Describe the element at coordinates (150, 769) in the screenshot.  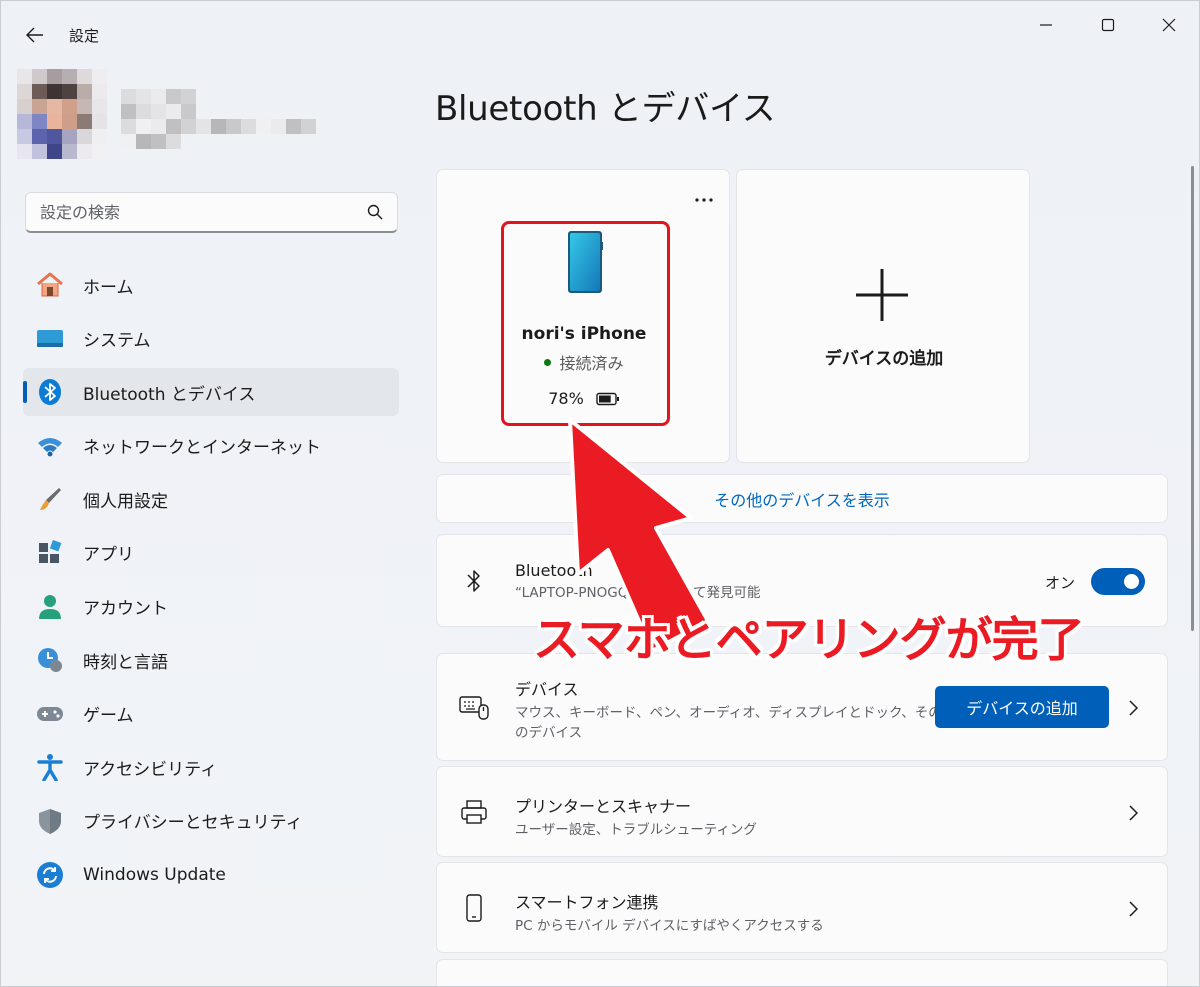
I see `sidebar-item-label: アクセシビリティ` at that location.